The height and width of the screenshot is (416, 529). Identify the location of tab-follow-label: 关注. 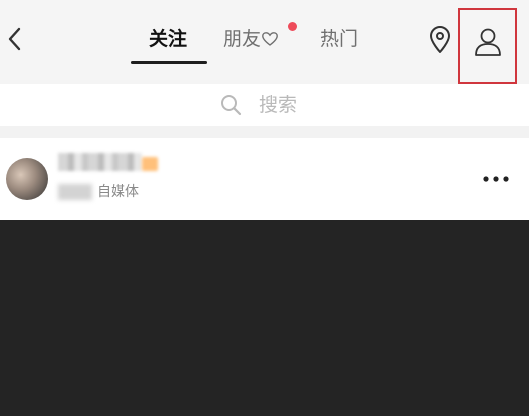
(168, 39).